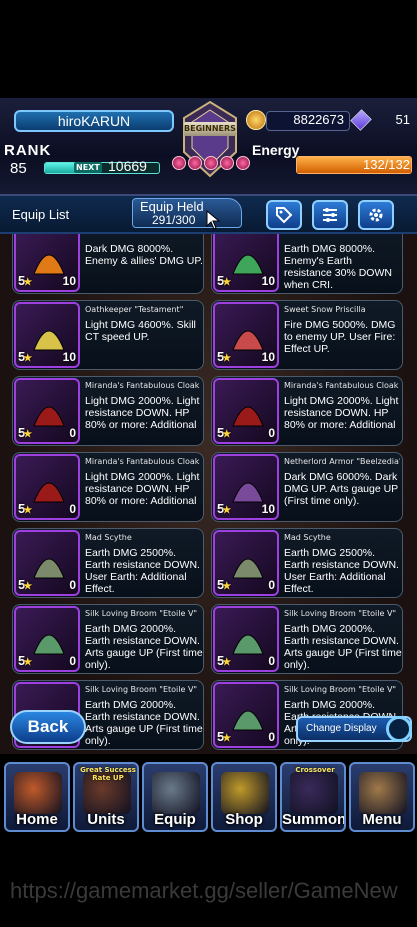 This screenshot has height=927, width=417. Describe the element at coordinates (330, 215) in the screenshot. I see `filter-button` at that location.